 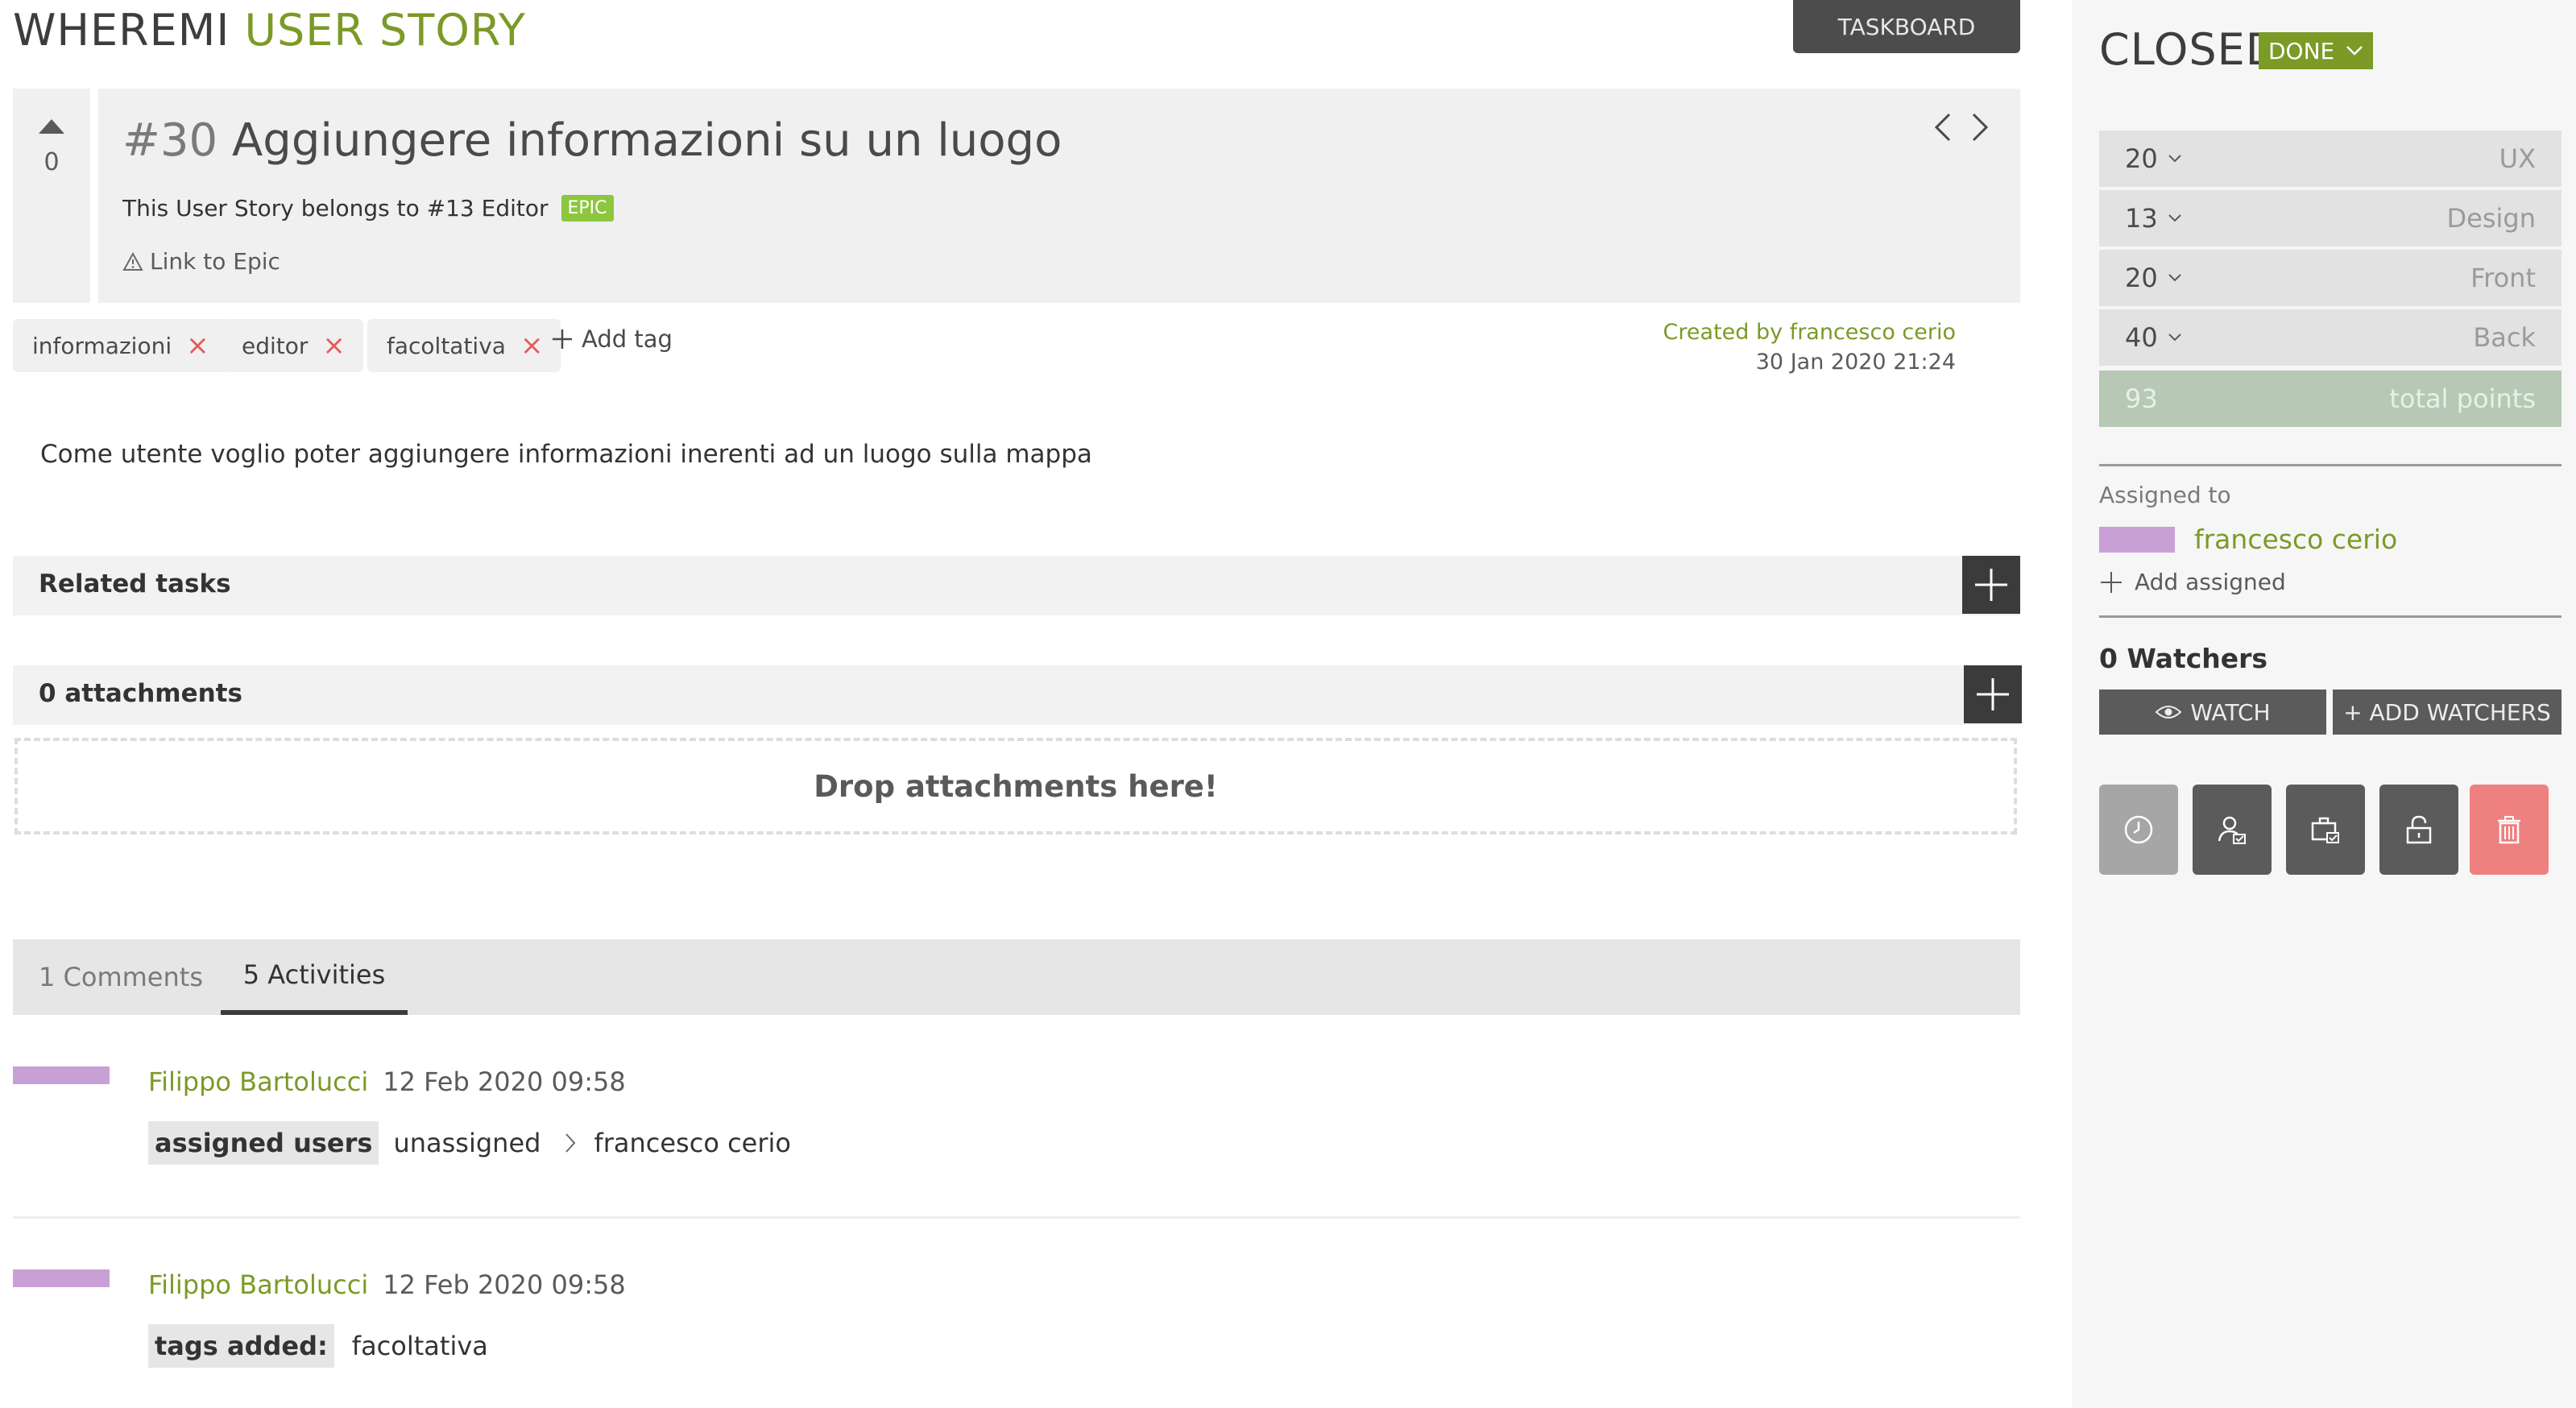 I want to click on points-role: Design, so click(x=2491, y=218).